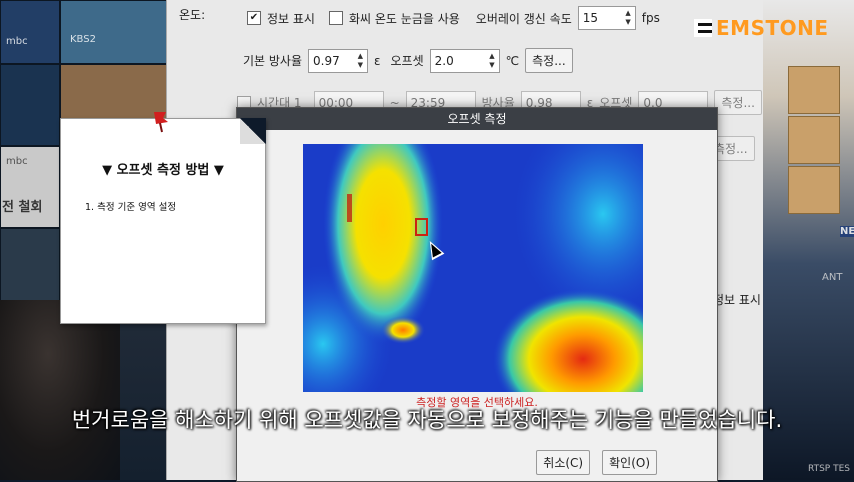 The width and height of the screenshot is (854, 482). Describe the element at coordinates (563, 462) in the screenshot. I see `cancel-button: 취소(C)` at that location.